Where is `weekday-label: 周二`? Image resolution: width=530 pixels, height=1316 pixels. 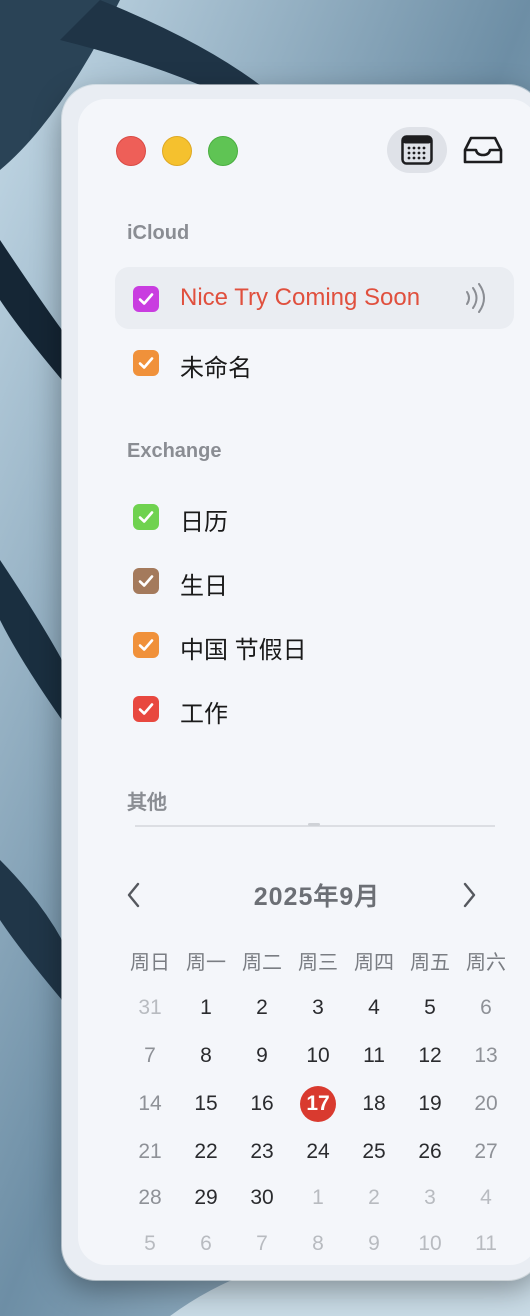 weekday-label: 周二 is located at coordinates (262, 963).